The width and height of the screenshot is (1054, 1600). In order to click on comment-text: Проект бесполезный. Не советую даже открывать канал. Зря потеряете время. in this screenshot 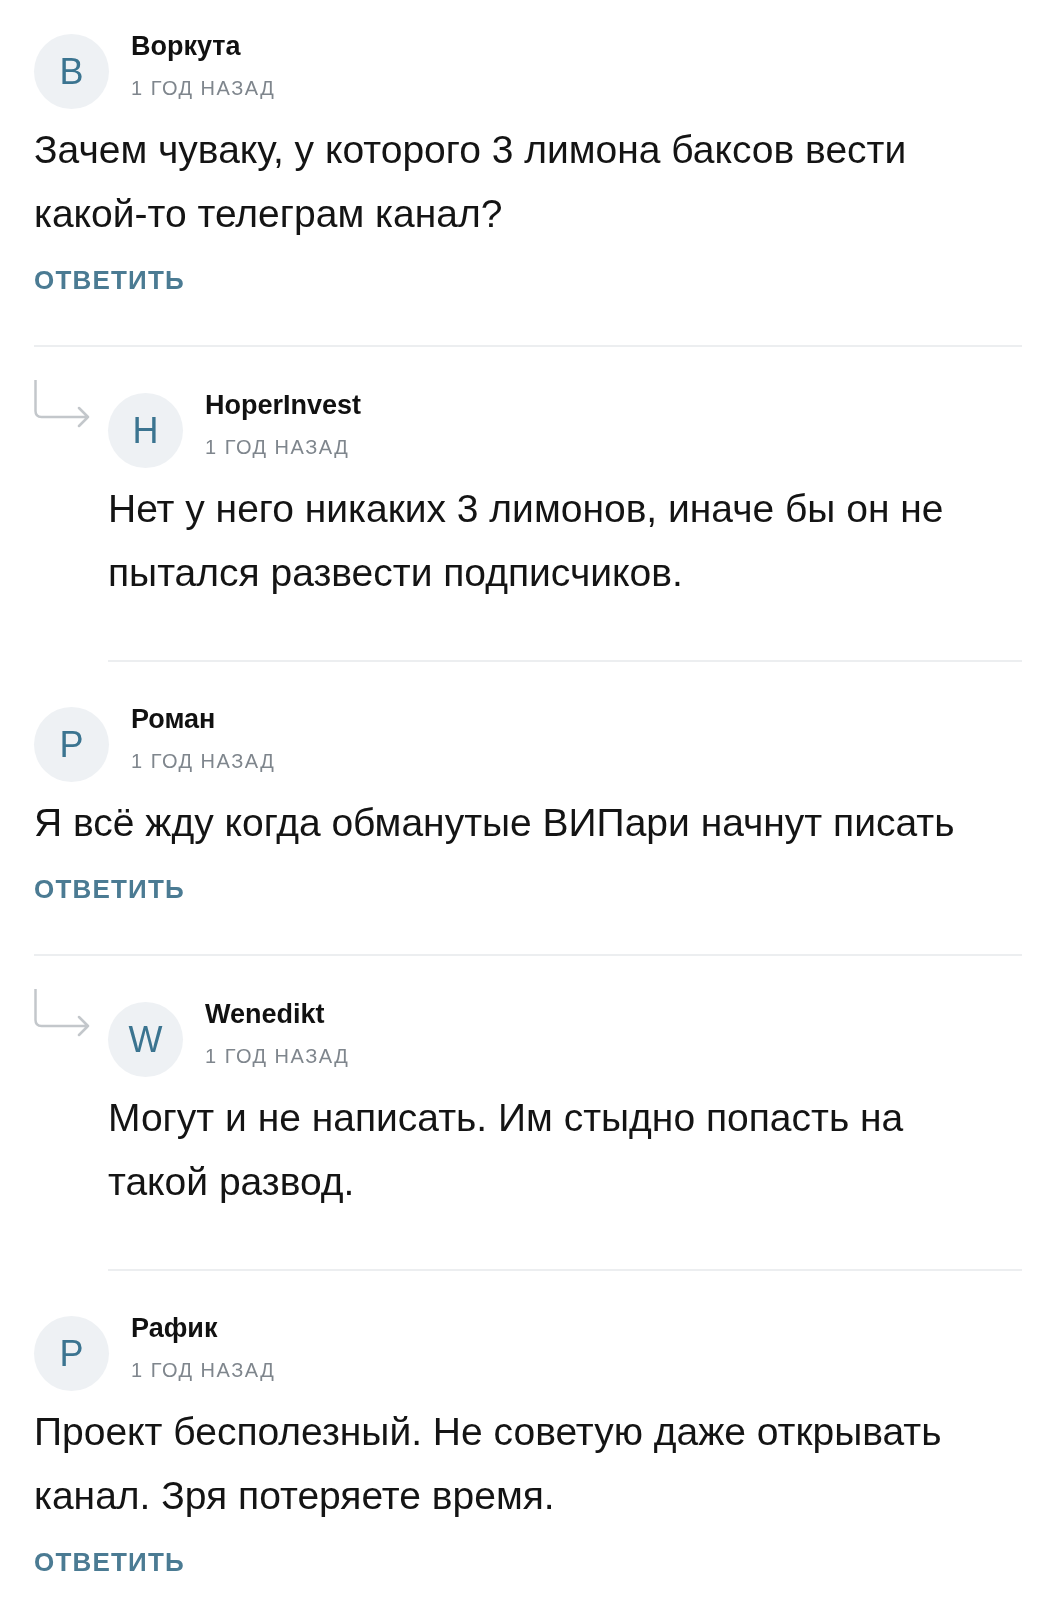, I will do `click(488, 1464)`.